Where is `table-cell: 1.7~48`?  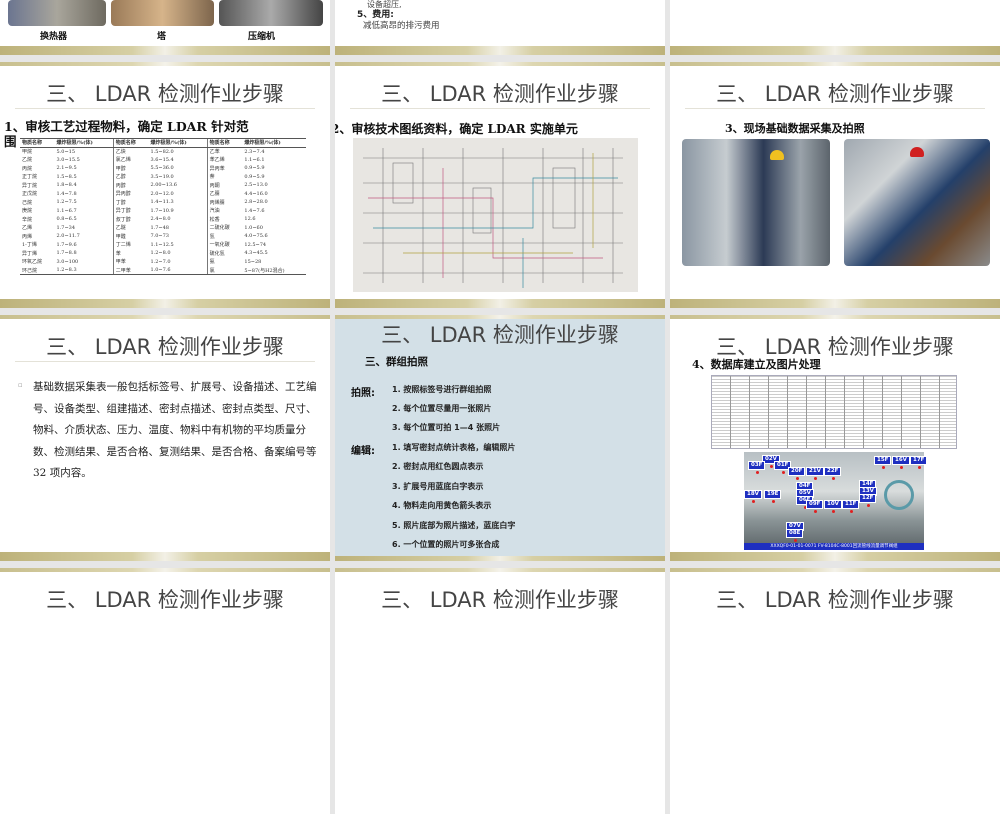 table-cell: 1.7~48 is located at coordinates (159, 227).